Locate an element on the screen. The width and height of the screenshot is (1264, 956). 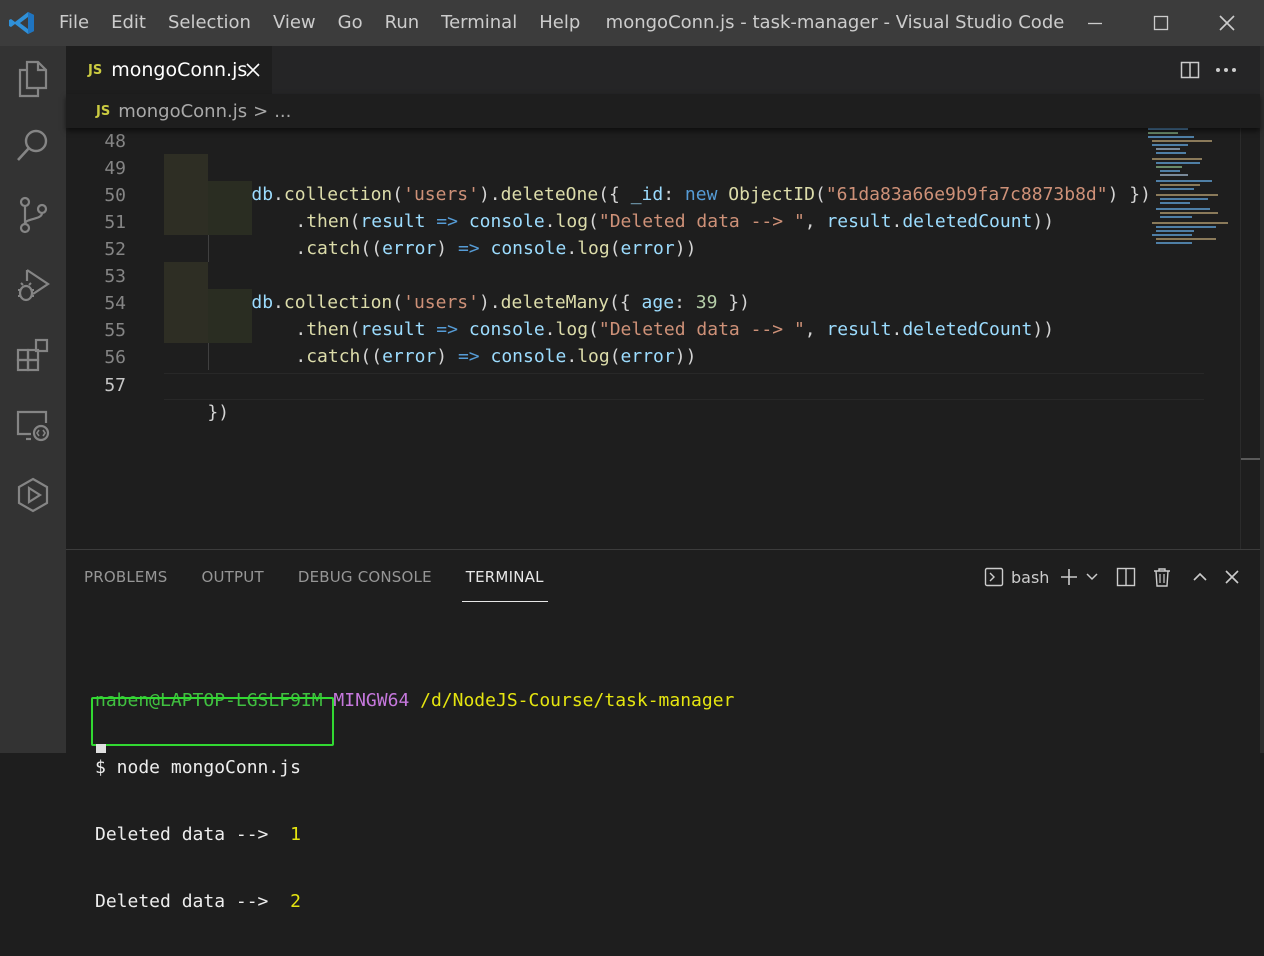
panel-tabs: PROBLEMS OUTPUT DEBUG CONSOLE TERMINAL is located at coordinates (331, 576).